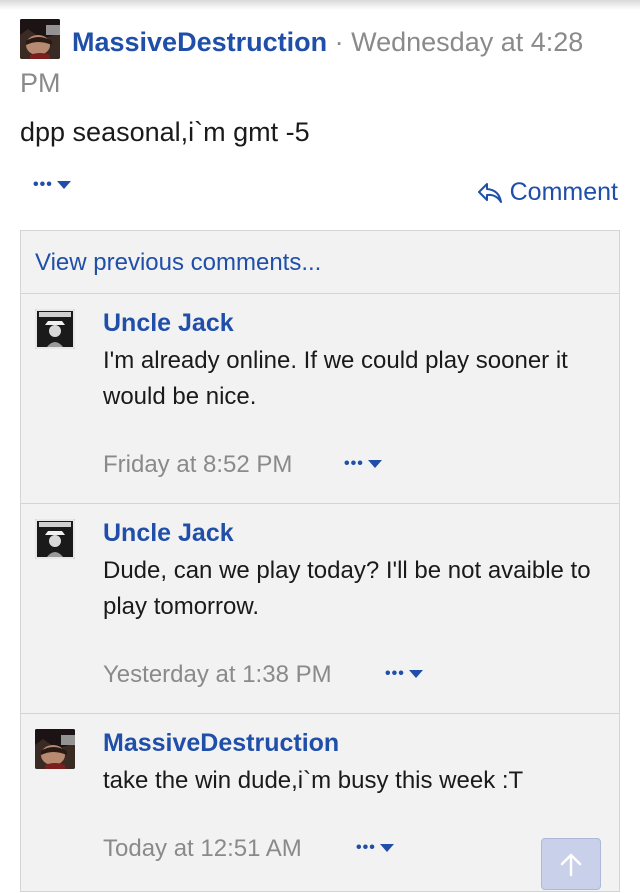 The width and height of the screenshot is (640, 893). What do you see at coordinates (563, 192) in the screenshot?
I see `comment-button-label: Comment` at bounding box center [563, 192].